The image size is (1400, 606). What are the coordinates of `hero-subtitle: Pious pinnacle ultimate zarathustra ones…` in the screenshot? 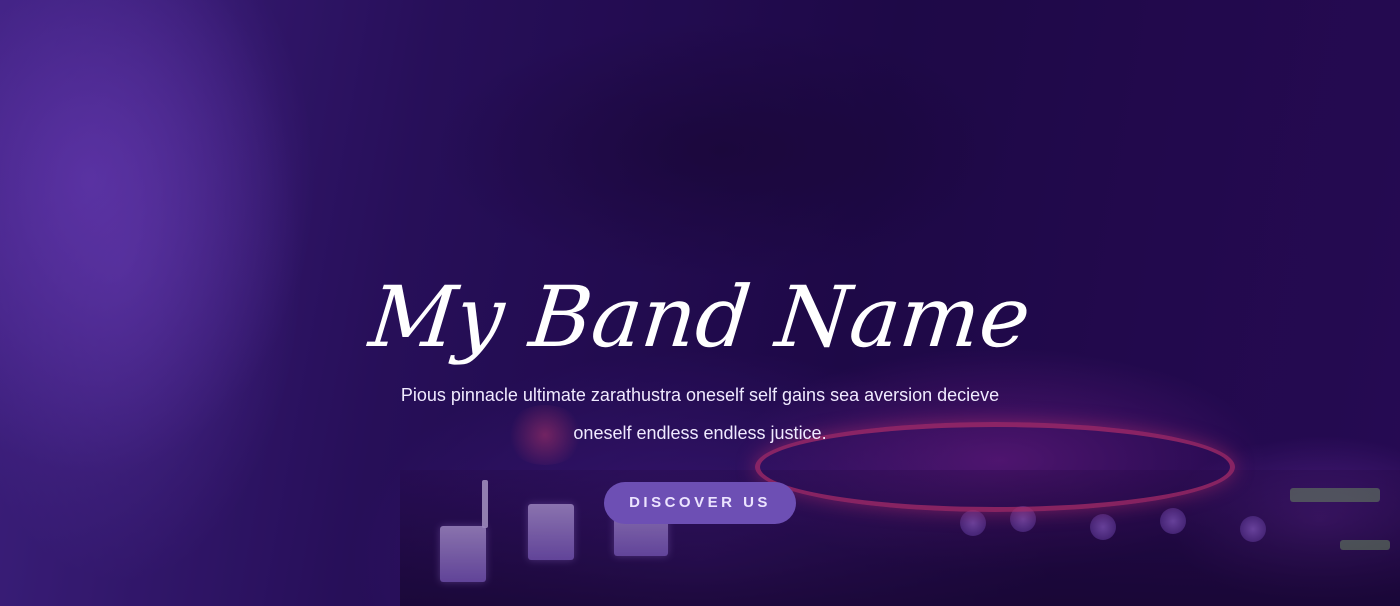 It's located at (700, 414).